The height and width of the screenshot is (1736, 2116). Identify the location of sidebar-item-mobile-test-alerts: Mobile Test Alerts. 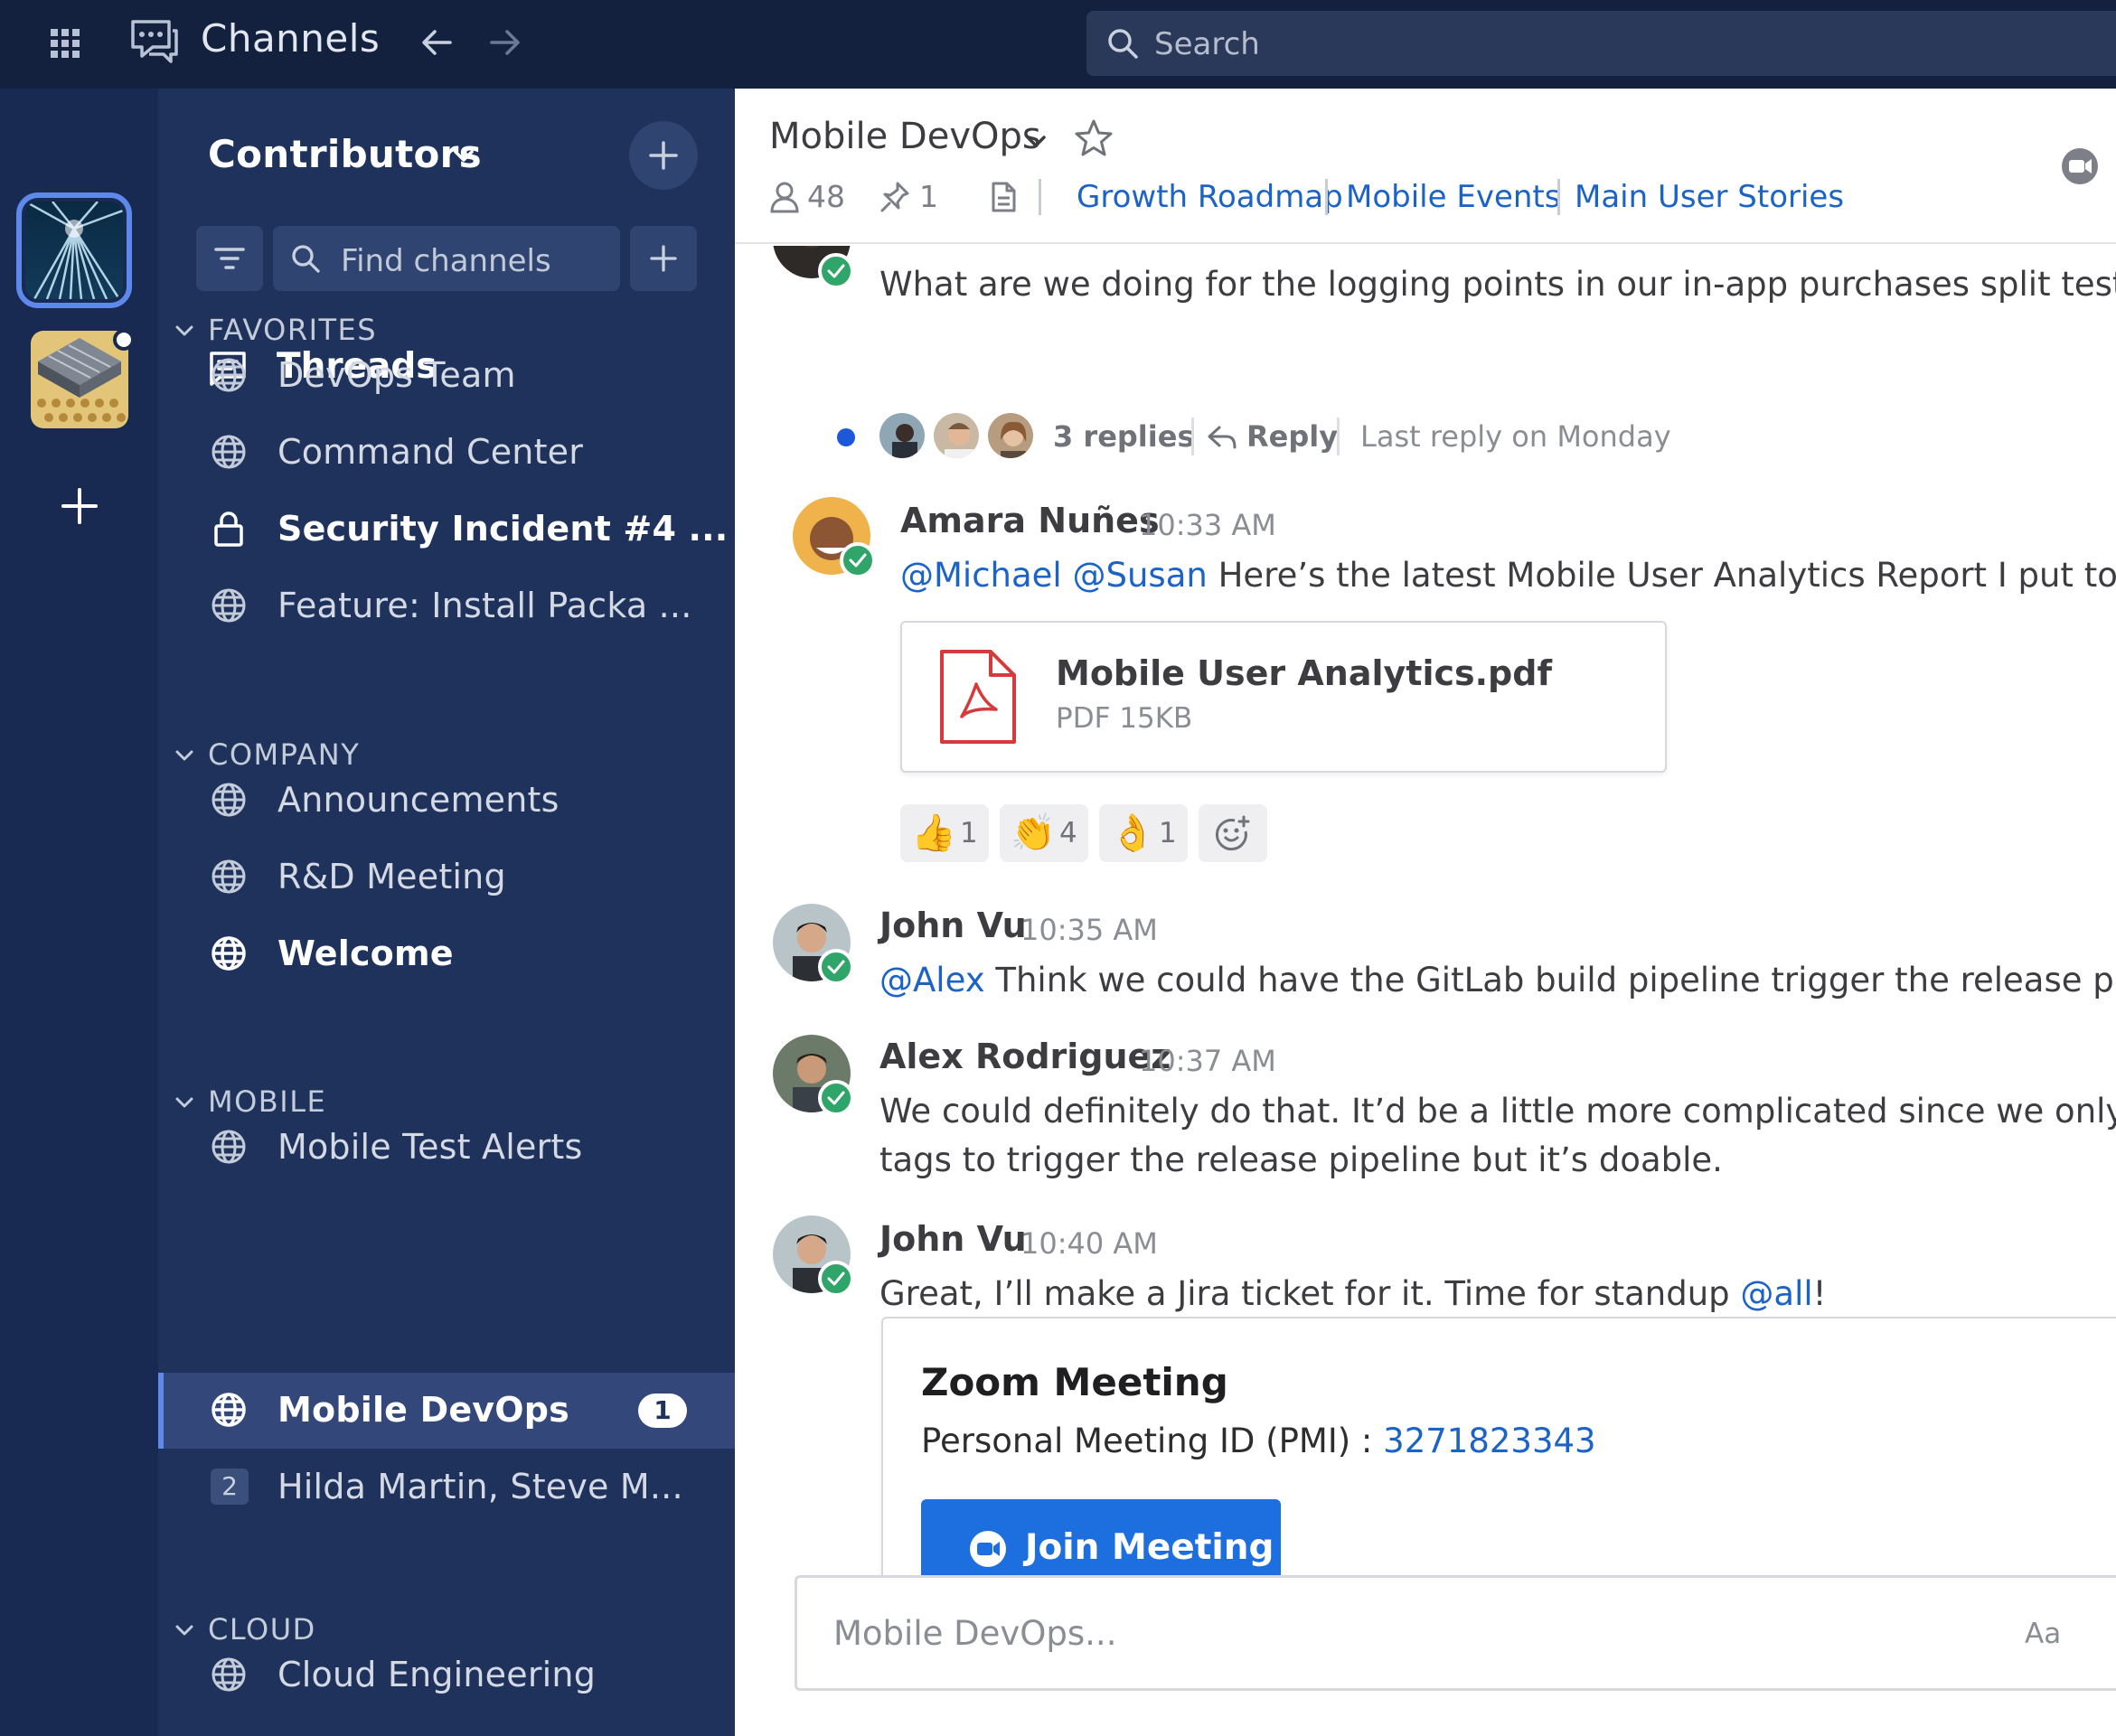
(446, 1148).